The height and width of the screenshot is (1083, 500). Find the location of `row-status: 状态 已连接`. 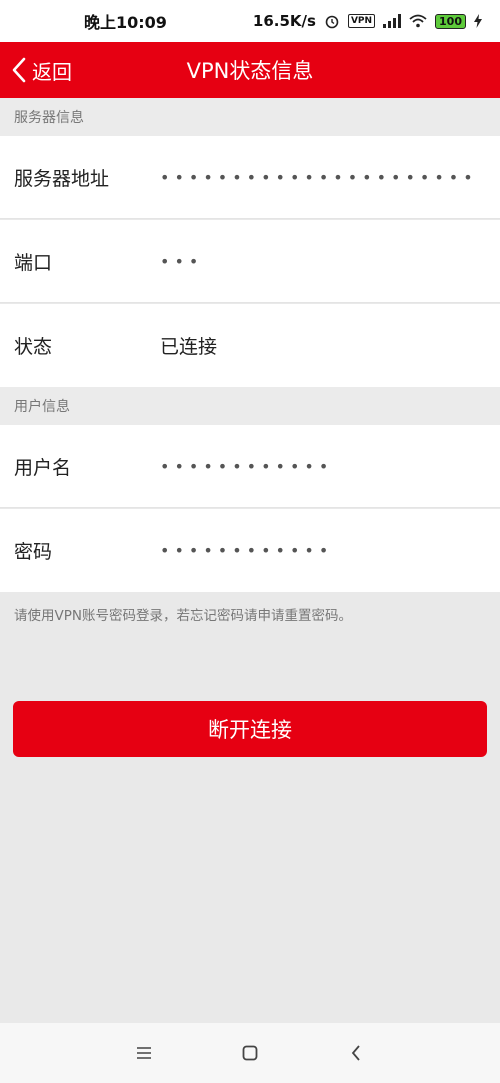

row-status: 状态 已连接 is located at coordinates (250, 345).